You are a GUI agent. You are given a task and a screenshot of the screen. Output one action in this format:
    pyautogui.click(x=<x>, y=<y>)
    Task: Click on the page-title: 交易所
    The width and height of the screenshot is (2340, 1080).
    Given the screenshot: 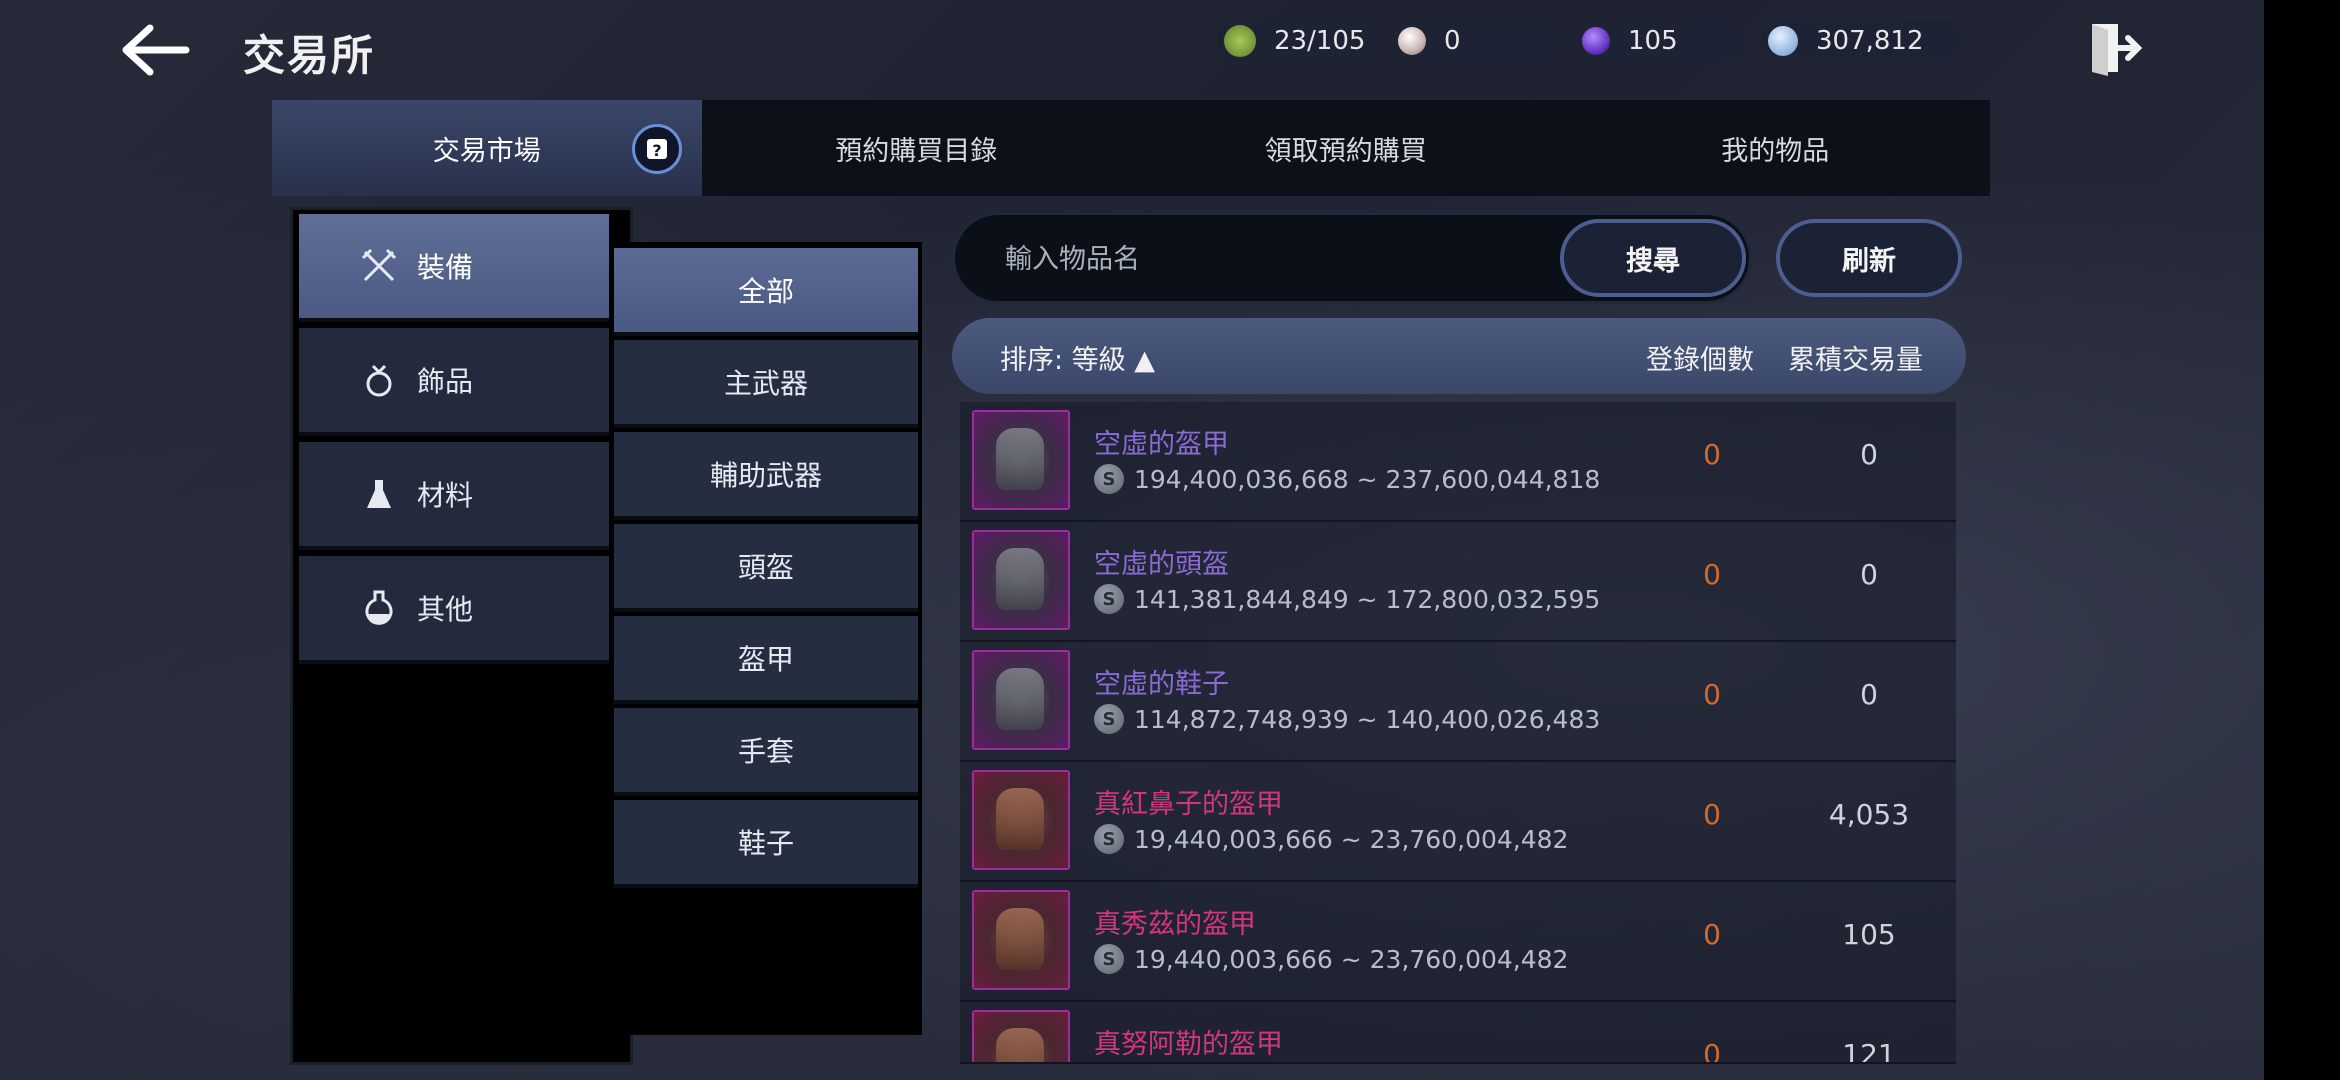 What is the action you would take?
    pyautogui.click(x=309, y=55)
    